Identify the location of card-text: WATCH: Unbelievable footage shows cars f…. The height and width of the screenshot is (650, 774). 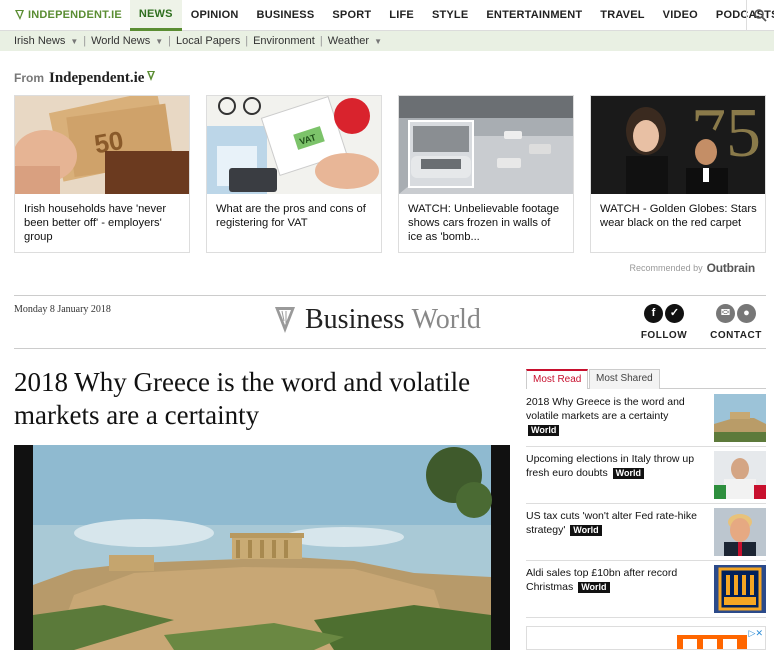
(484, 223).